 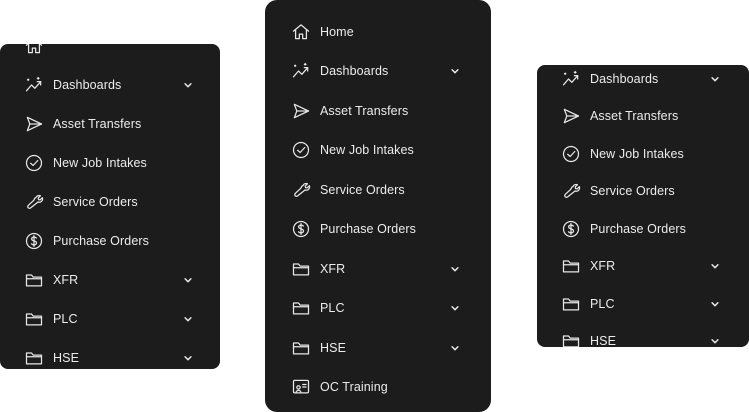 I want to click on menu-item-home, so click(x=110, y=54).